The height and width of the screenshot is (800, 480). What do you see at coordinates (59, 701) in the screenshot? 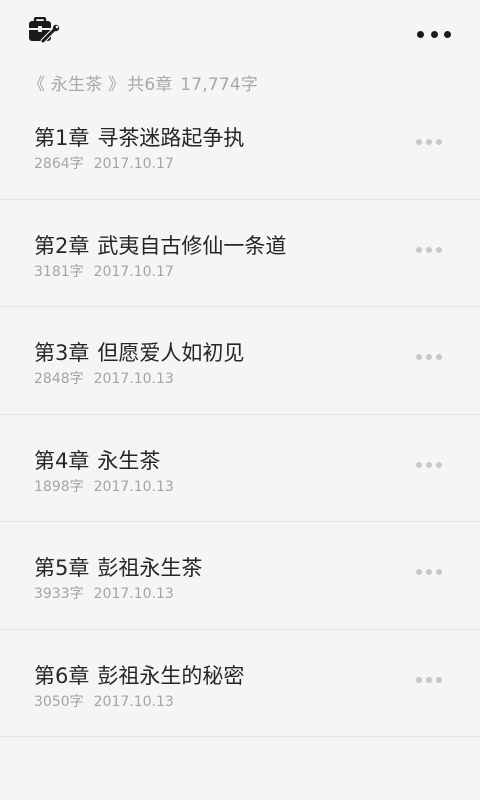
I see `chapter-word-count: 3050字` at bounding box center [59, 701].